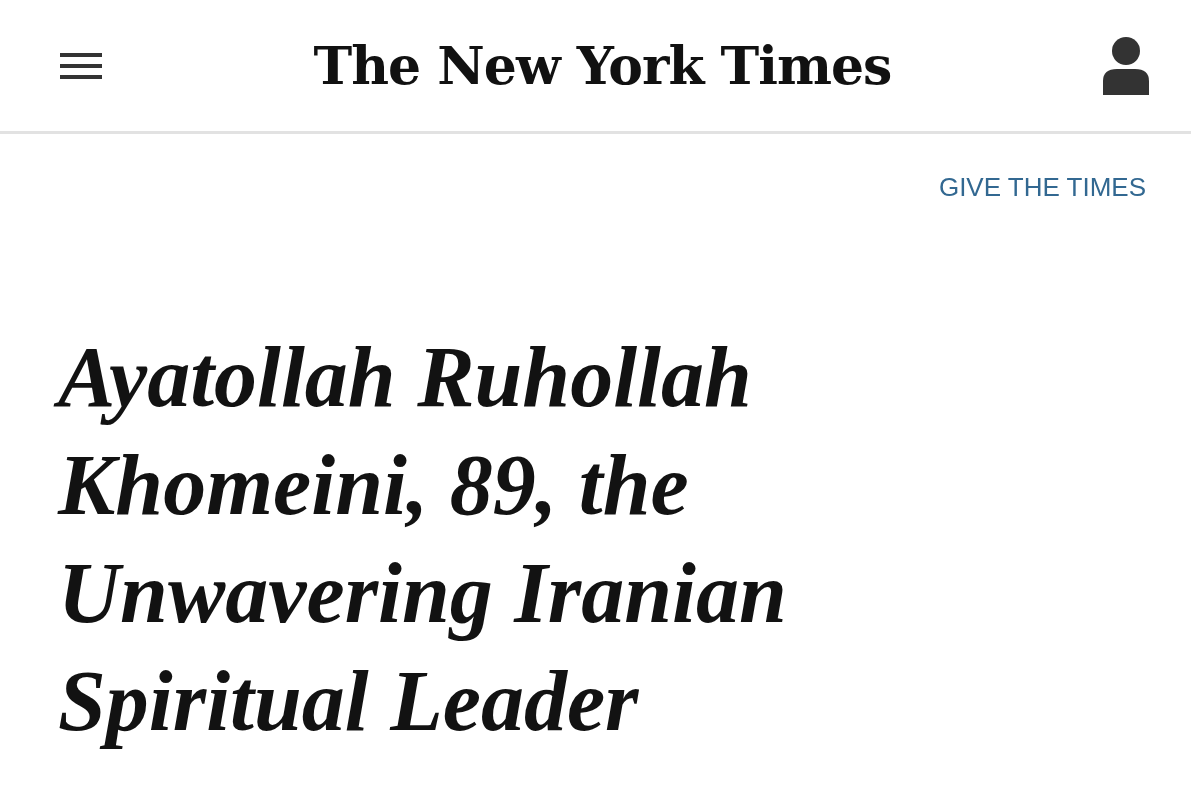 This screenshot has width=1191, height=797. I want to click on account-icon, so click(1126, 65).